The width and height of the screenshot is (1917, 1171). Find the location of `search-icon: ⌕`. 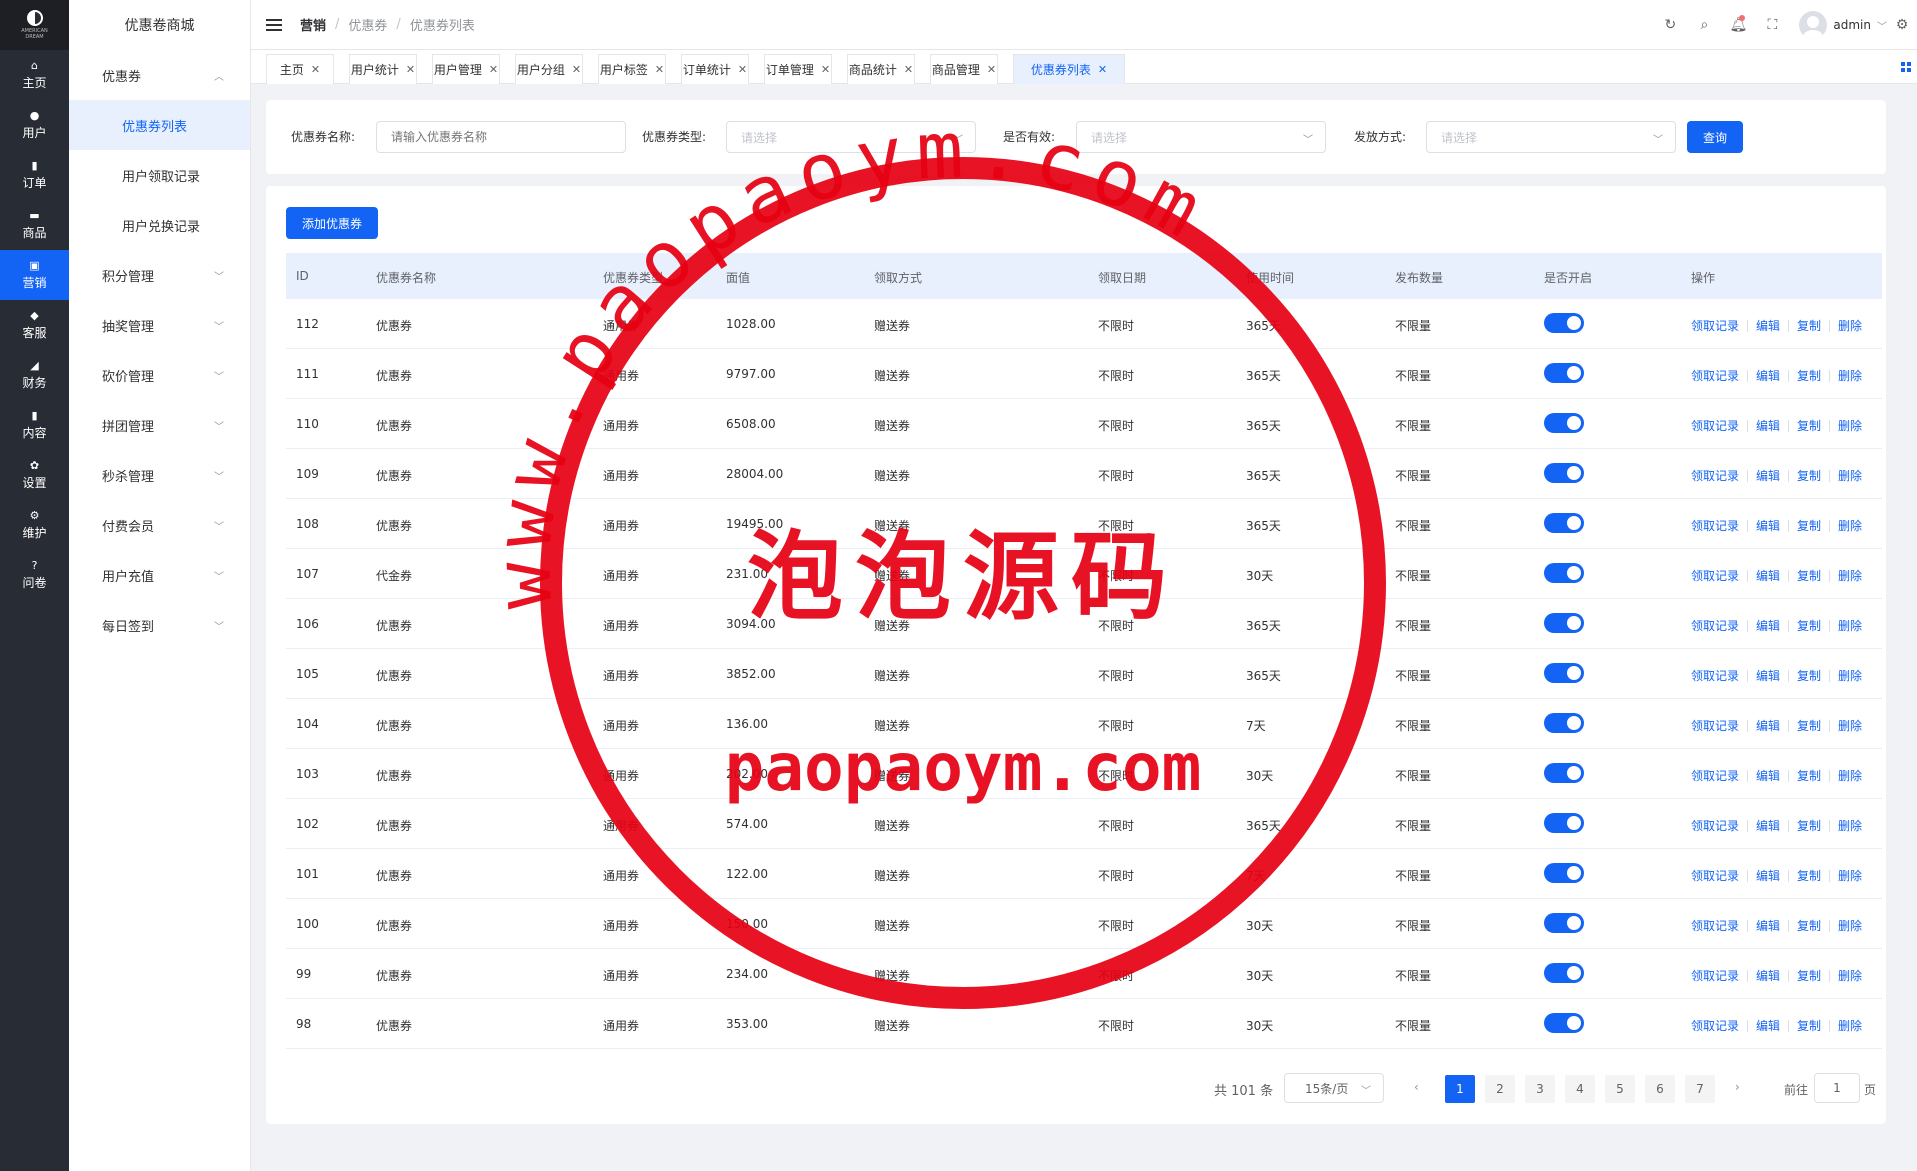

search-icon: ⌕ is located at coordinates (1704, 25).